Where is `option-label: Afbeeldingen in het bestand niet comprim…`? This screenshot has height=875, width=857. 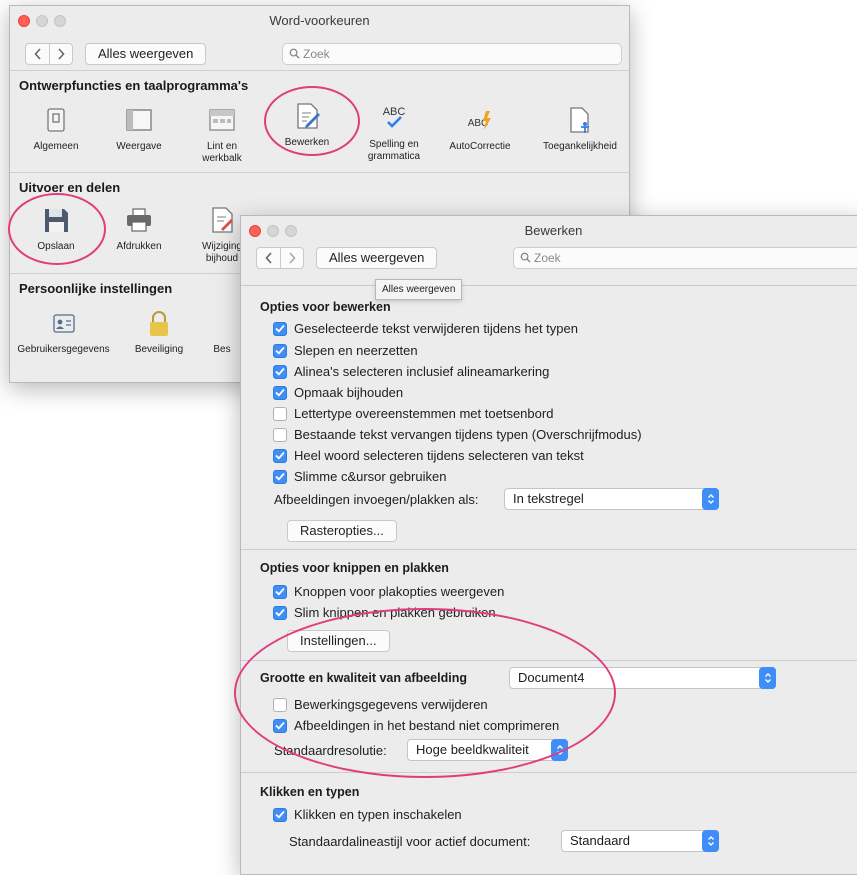 option-label: Afbeeldingen in het bestand niet comprim… is located at coordinates (427, 725).